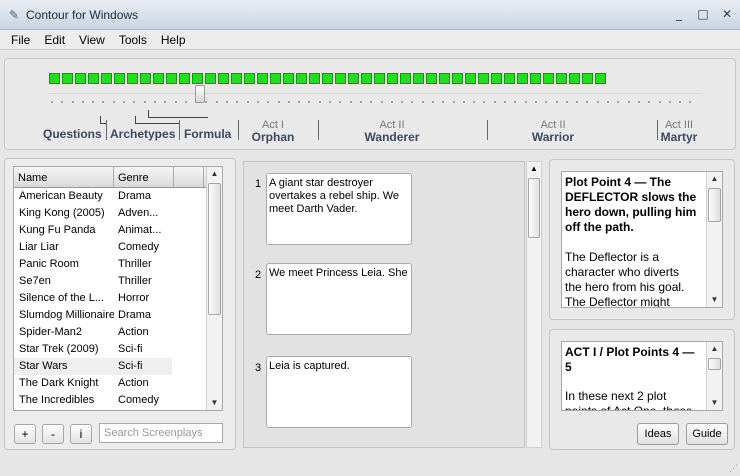 The image size is (740, 476). What do you see at coordinates (142, 134) in the screenshot?
I see `tab-archetypes: Archetypes` at bounding box center [142, 134].